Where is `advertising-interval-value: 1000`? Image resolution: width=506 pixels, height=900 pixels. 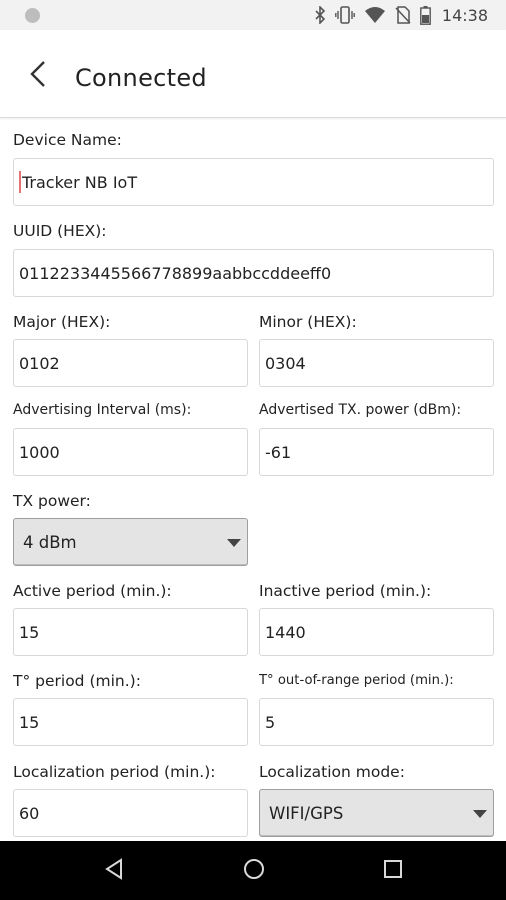
advertising-interval-value: 1000 is located at coordinates (39, 452).